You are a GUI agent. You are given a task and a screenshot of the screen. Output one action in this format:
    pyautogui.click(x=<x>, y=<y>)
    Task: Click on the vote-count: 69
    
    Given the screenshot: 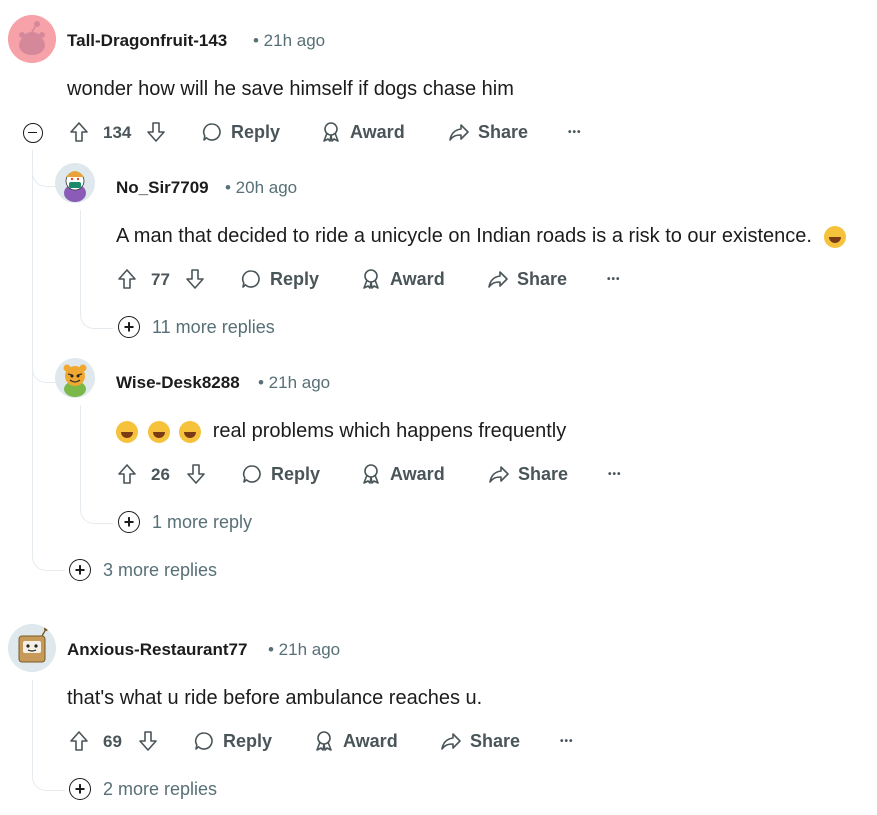 What is the action you would take?
    pyautogui.click(x=112, y=741)
    